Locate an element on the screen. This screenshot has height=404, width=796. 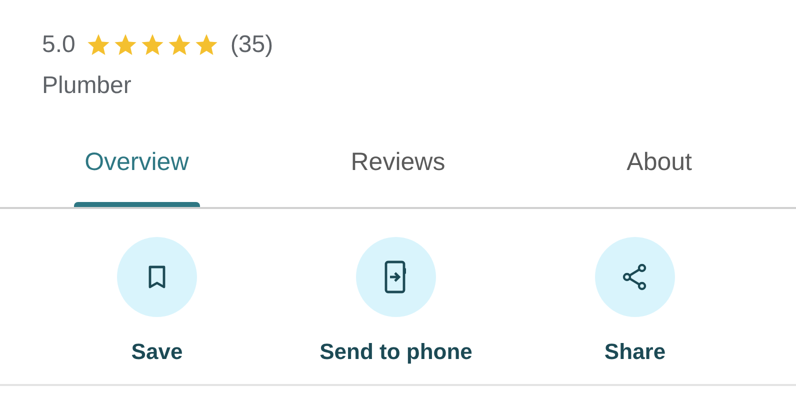
review-count: (35) is located at coordinates (252, 45).